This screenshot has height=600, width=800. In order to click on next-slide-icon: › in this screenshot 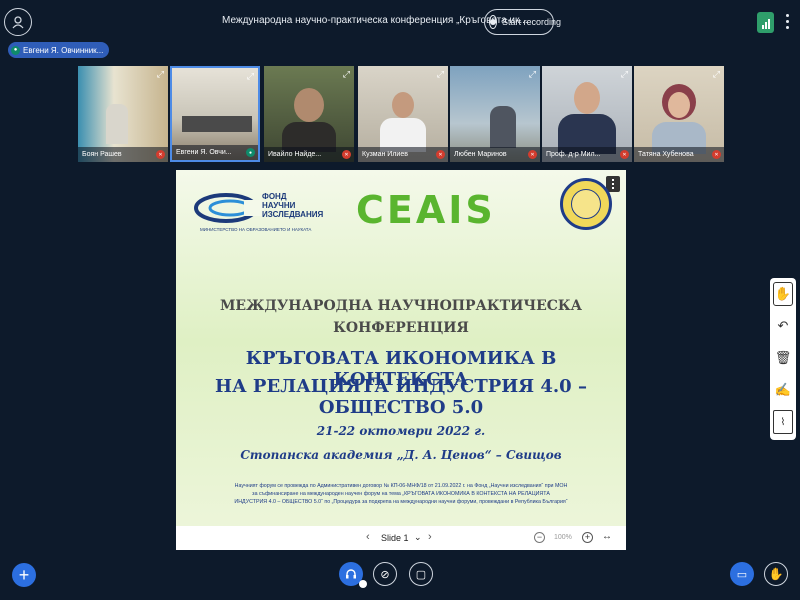, I will do `click(430, 537)`.